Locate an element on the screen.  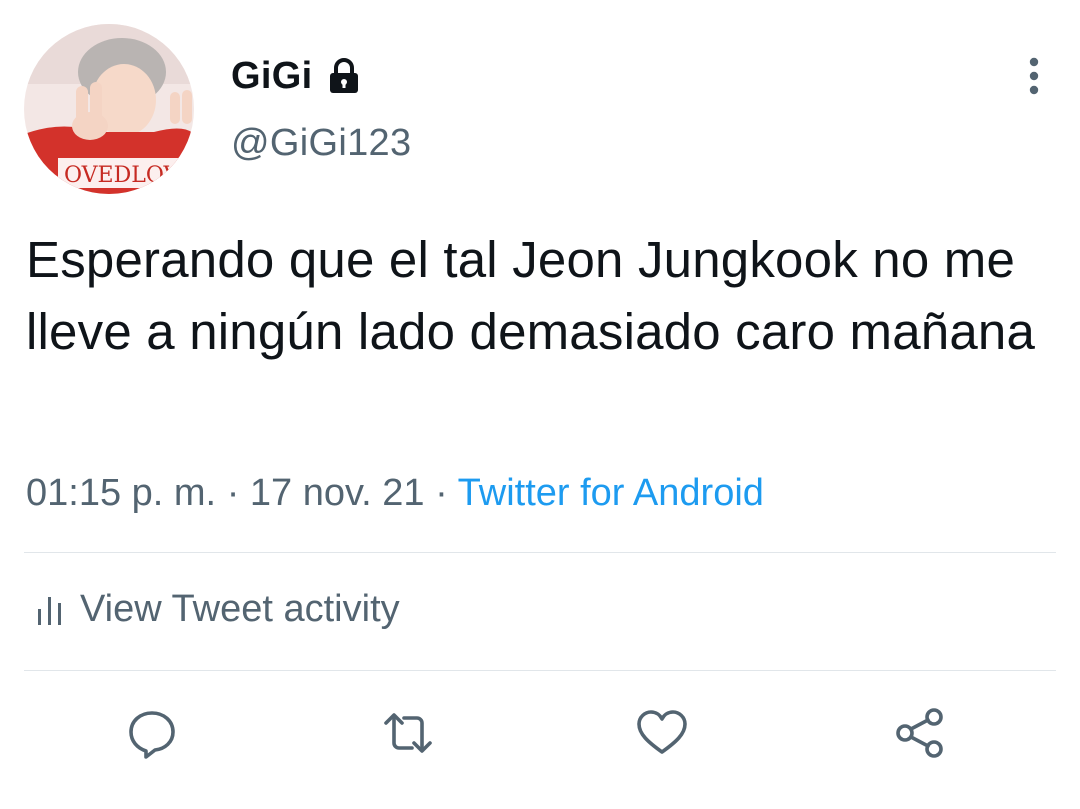
share-button is located at coordinates (920, 733).